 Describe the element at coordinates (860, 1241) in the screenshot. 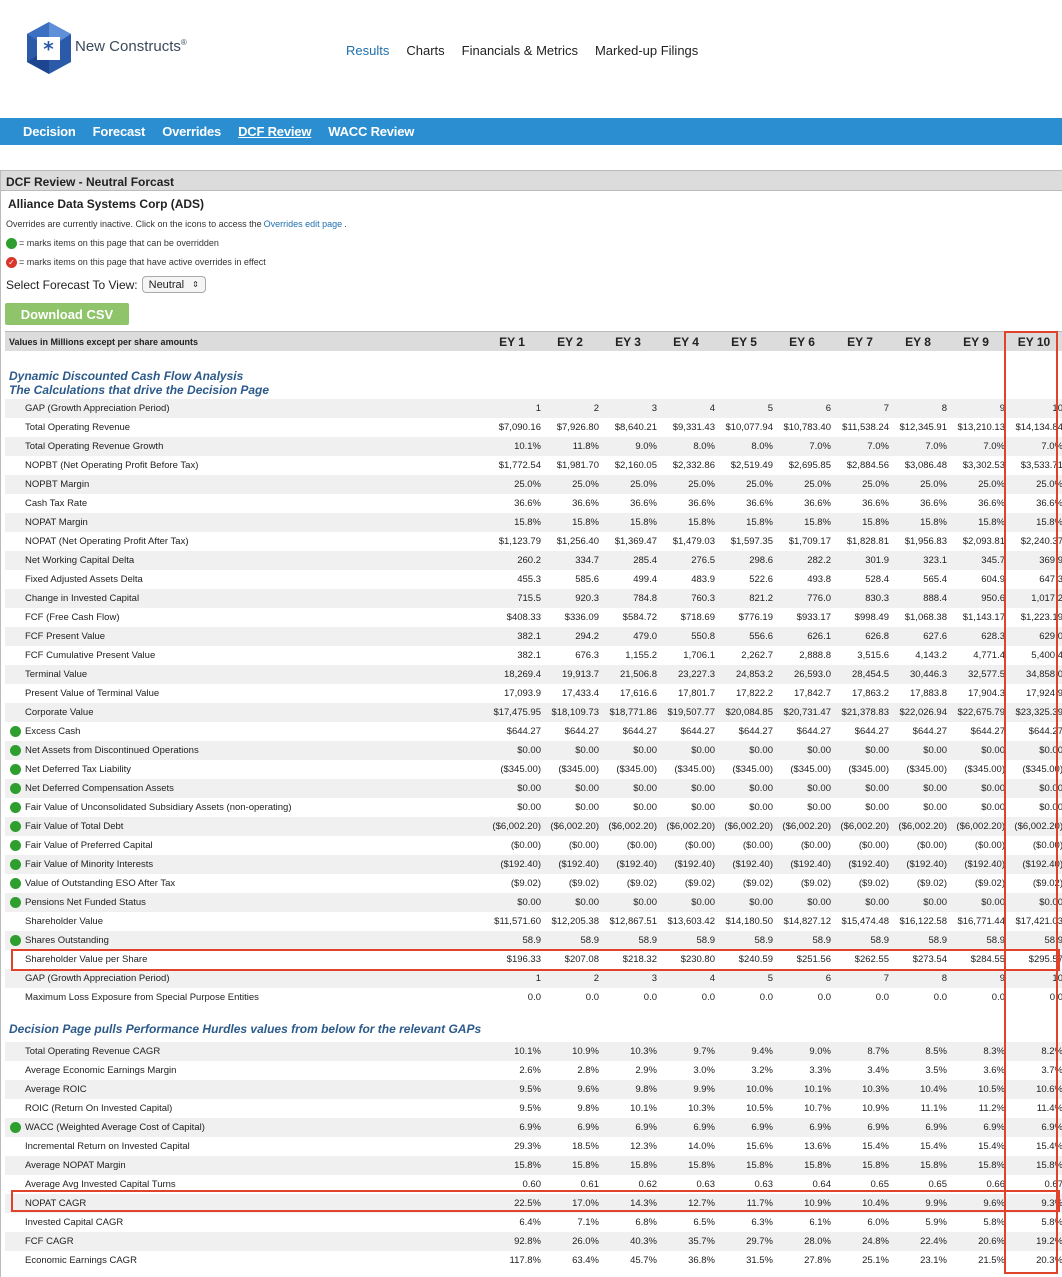

I see `table-cell: 24.8%` at that location.